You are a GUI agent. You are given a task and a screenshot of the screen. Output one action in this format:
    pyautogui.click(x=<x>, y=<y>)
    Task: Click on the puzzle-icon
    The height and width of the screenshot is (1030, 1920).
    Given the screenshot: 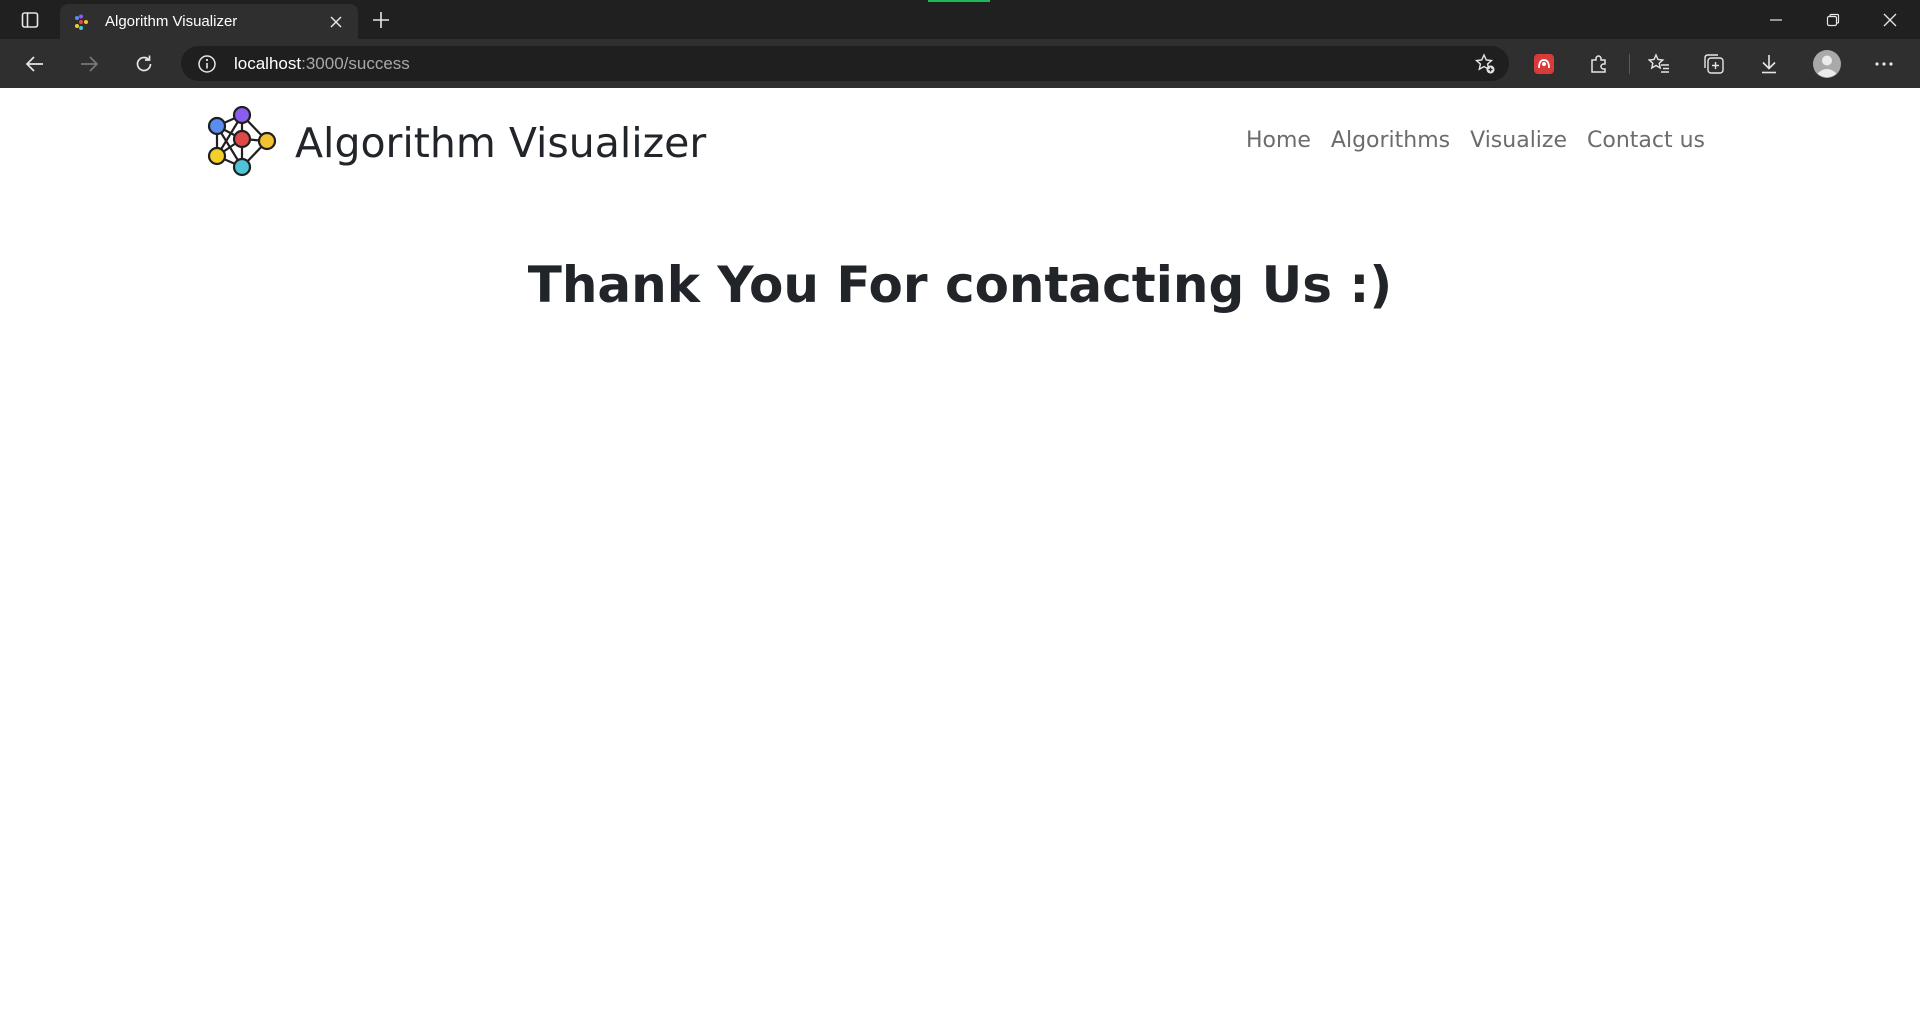 What is the action you would take?
    pyautogui.click(x=1598, y=64)
    